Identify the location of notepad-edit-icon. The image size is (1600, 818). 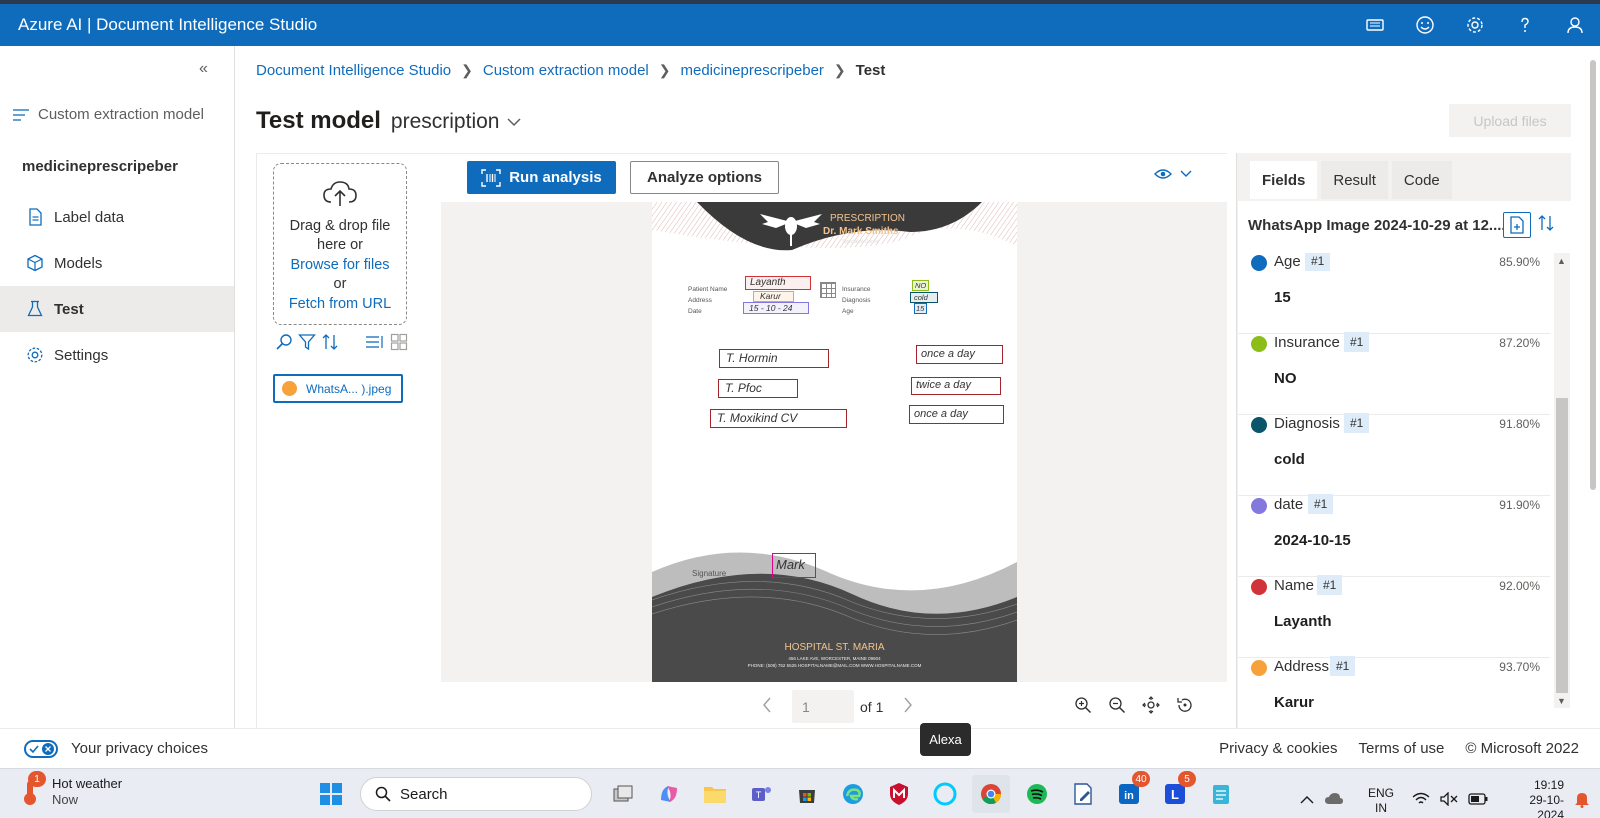
(1083, 794).